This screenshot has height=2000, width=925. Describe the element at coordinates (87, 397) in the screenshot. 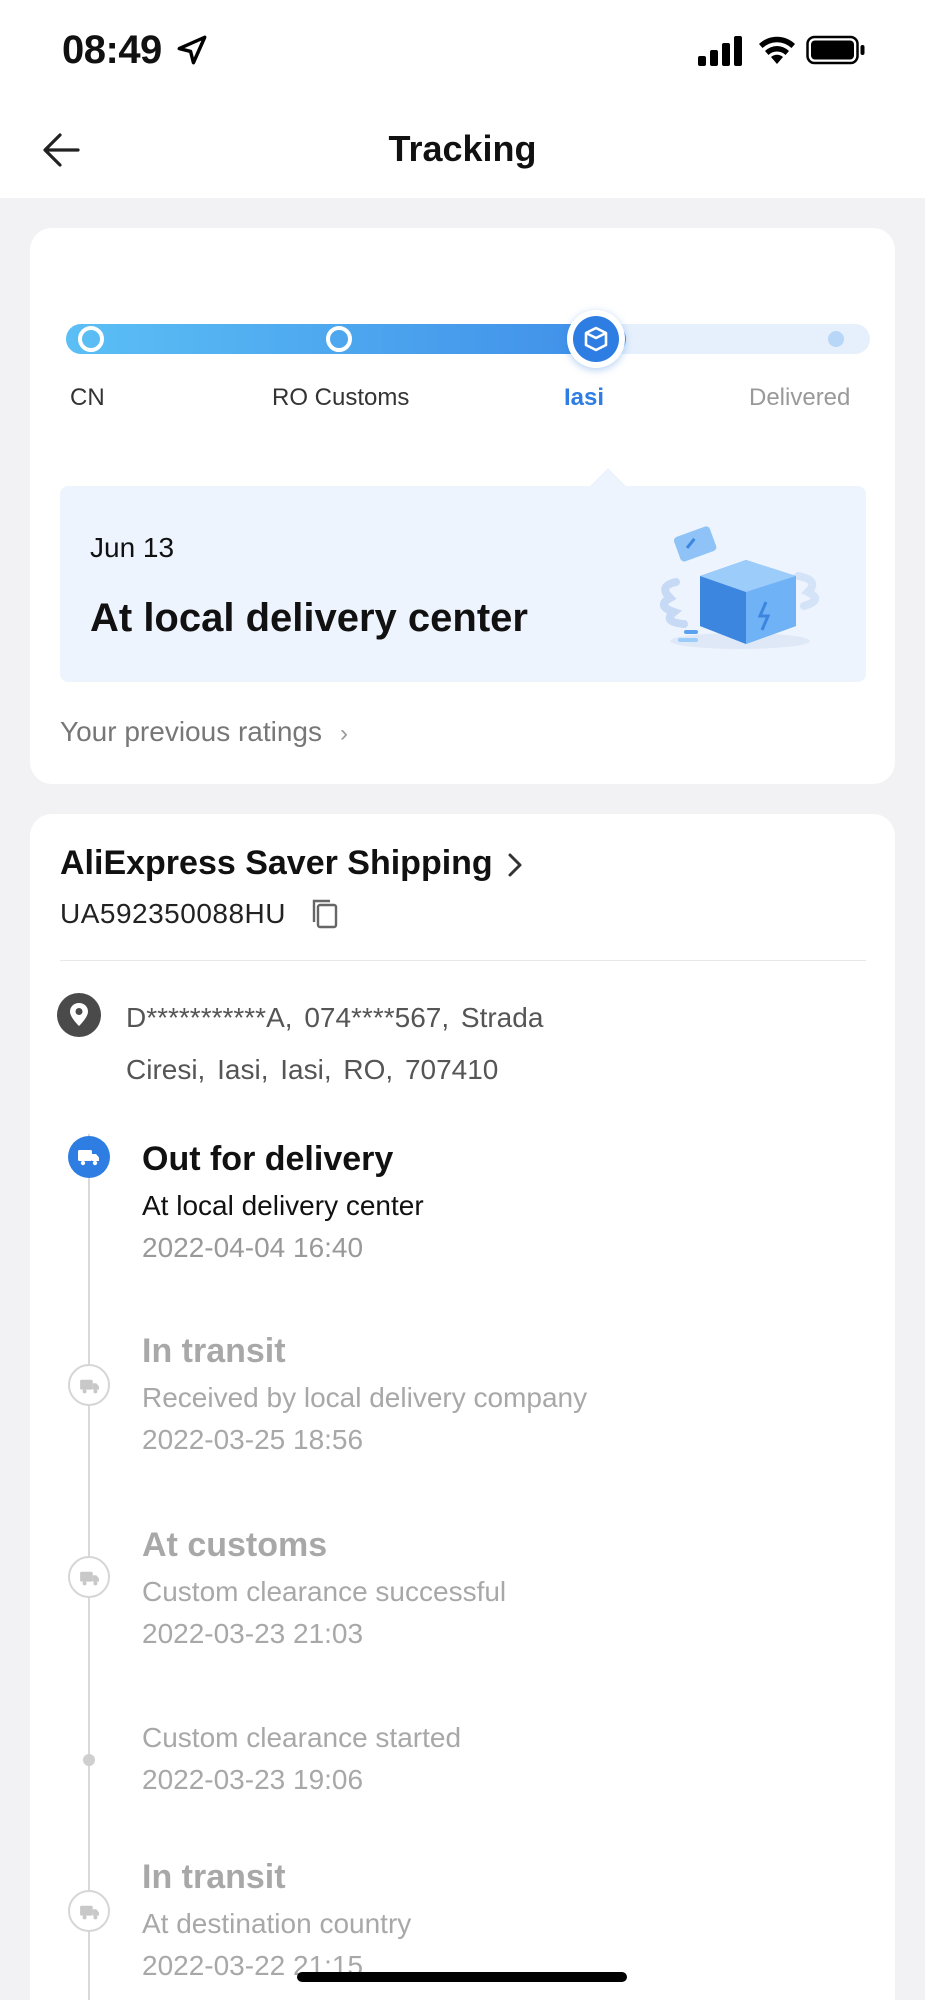

I see `stage-label-cn: CN` at that location.